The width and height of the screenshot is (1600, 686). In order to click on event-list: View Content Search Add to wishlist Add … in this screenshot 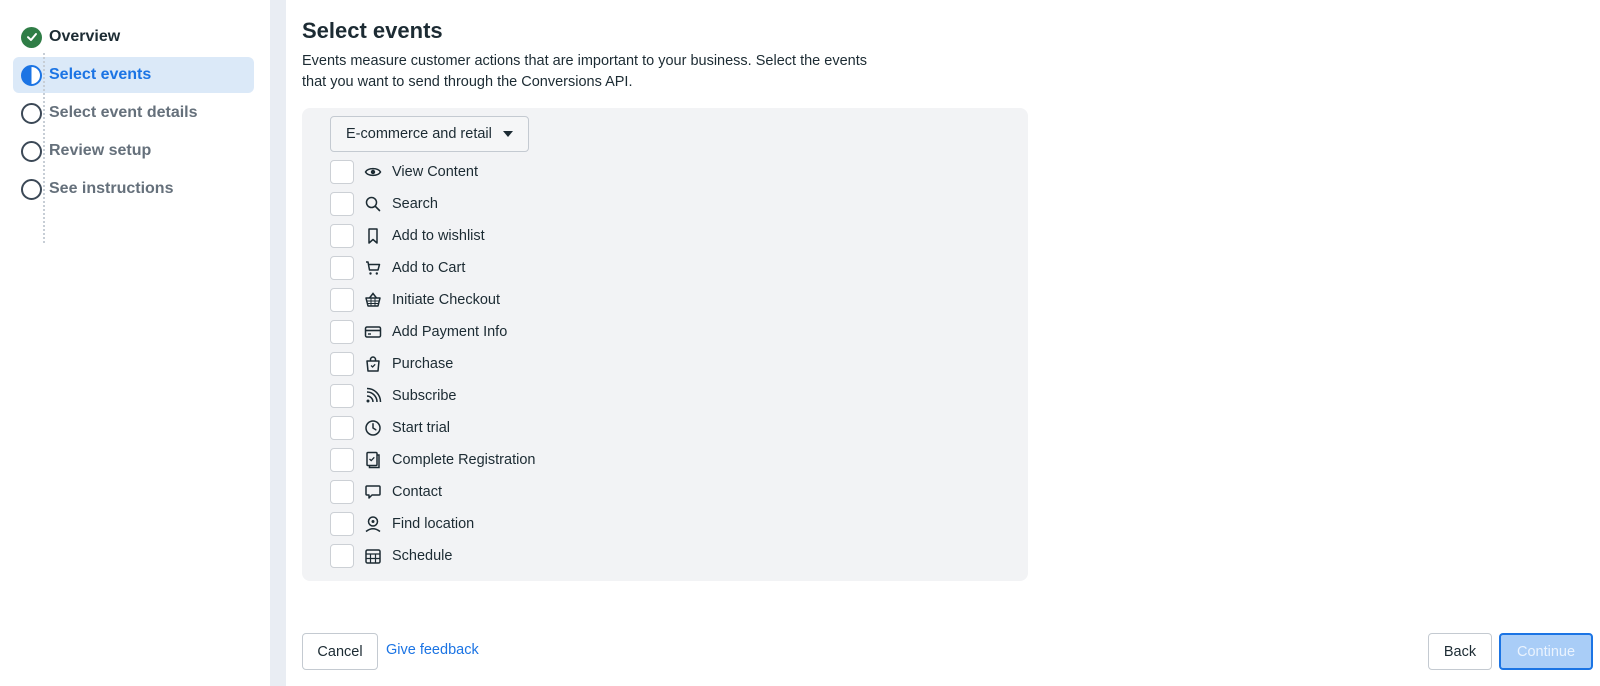, I will do `click(432, 364)`.